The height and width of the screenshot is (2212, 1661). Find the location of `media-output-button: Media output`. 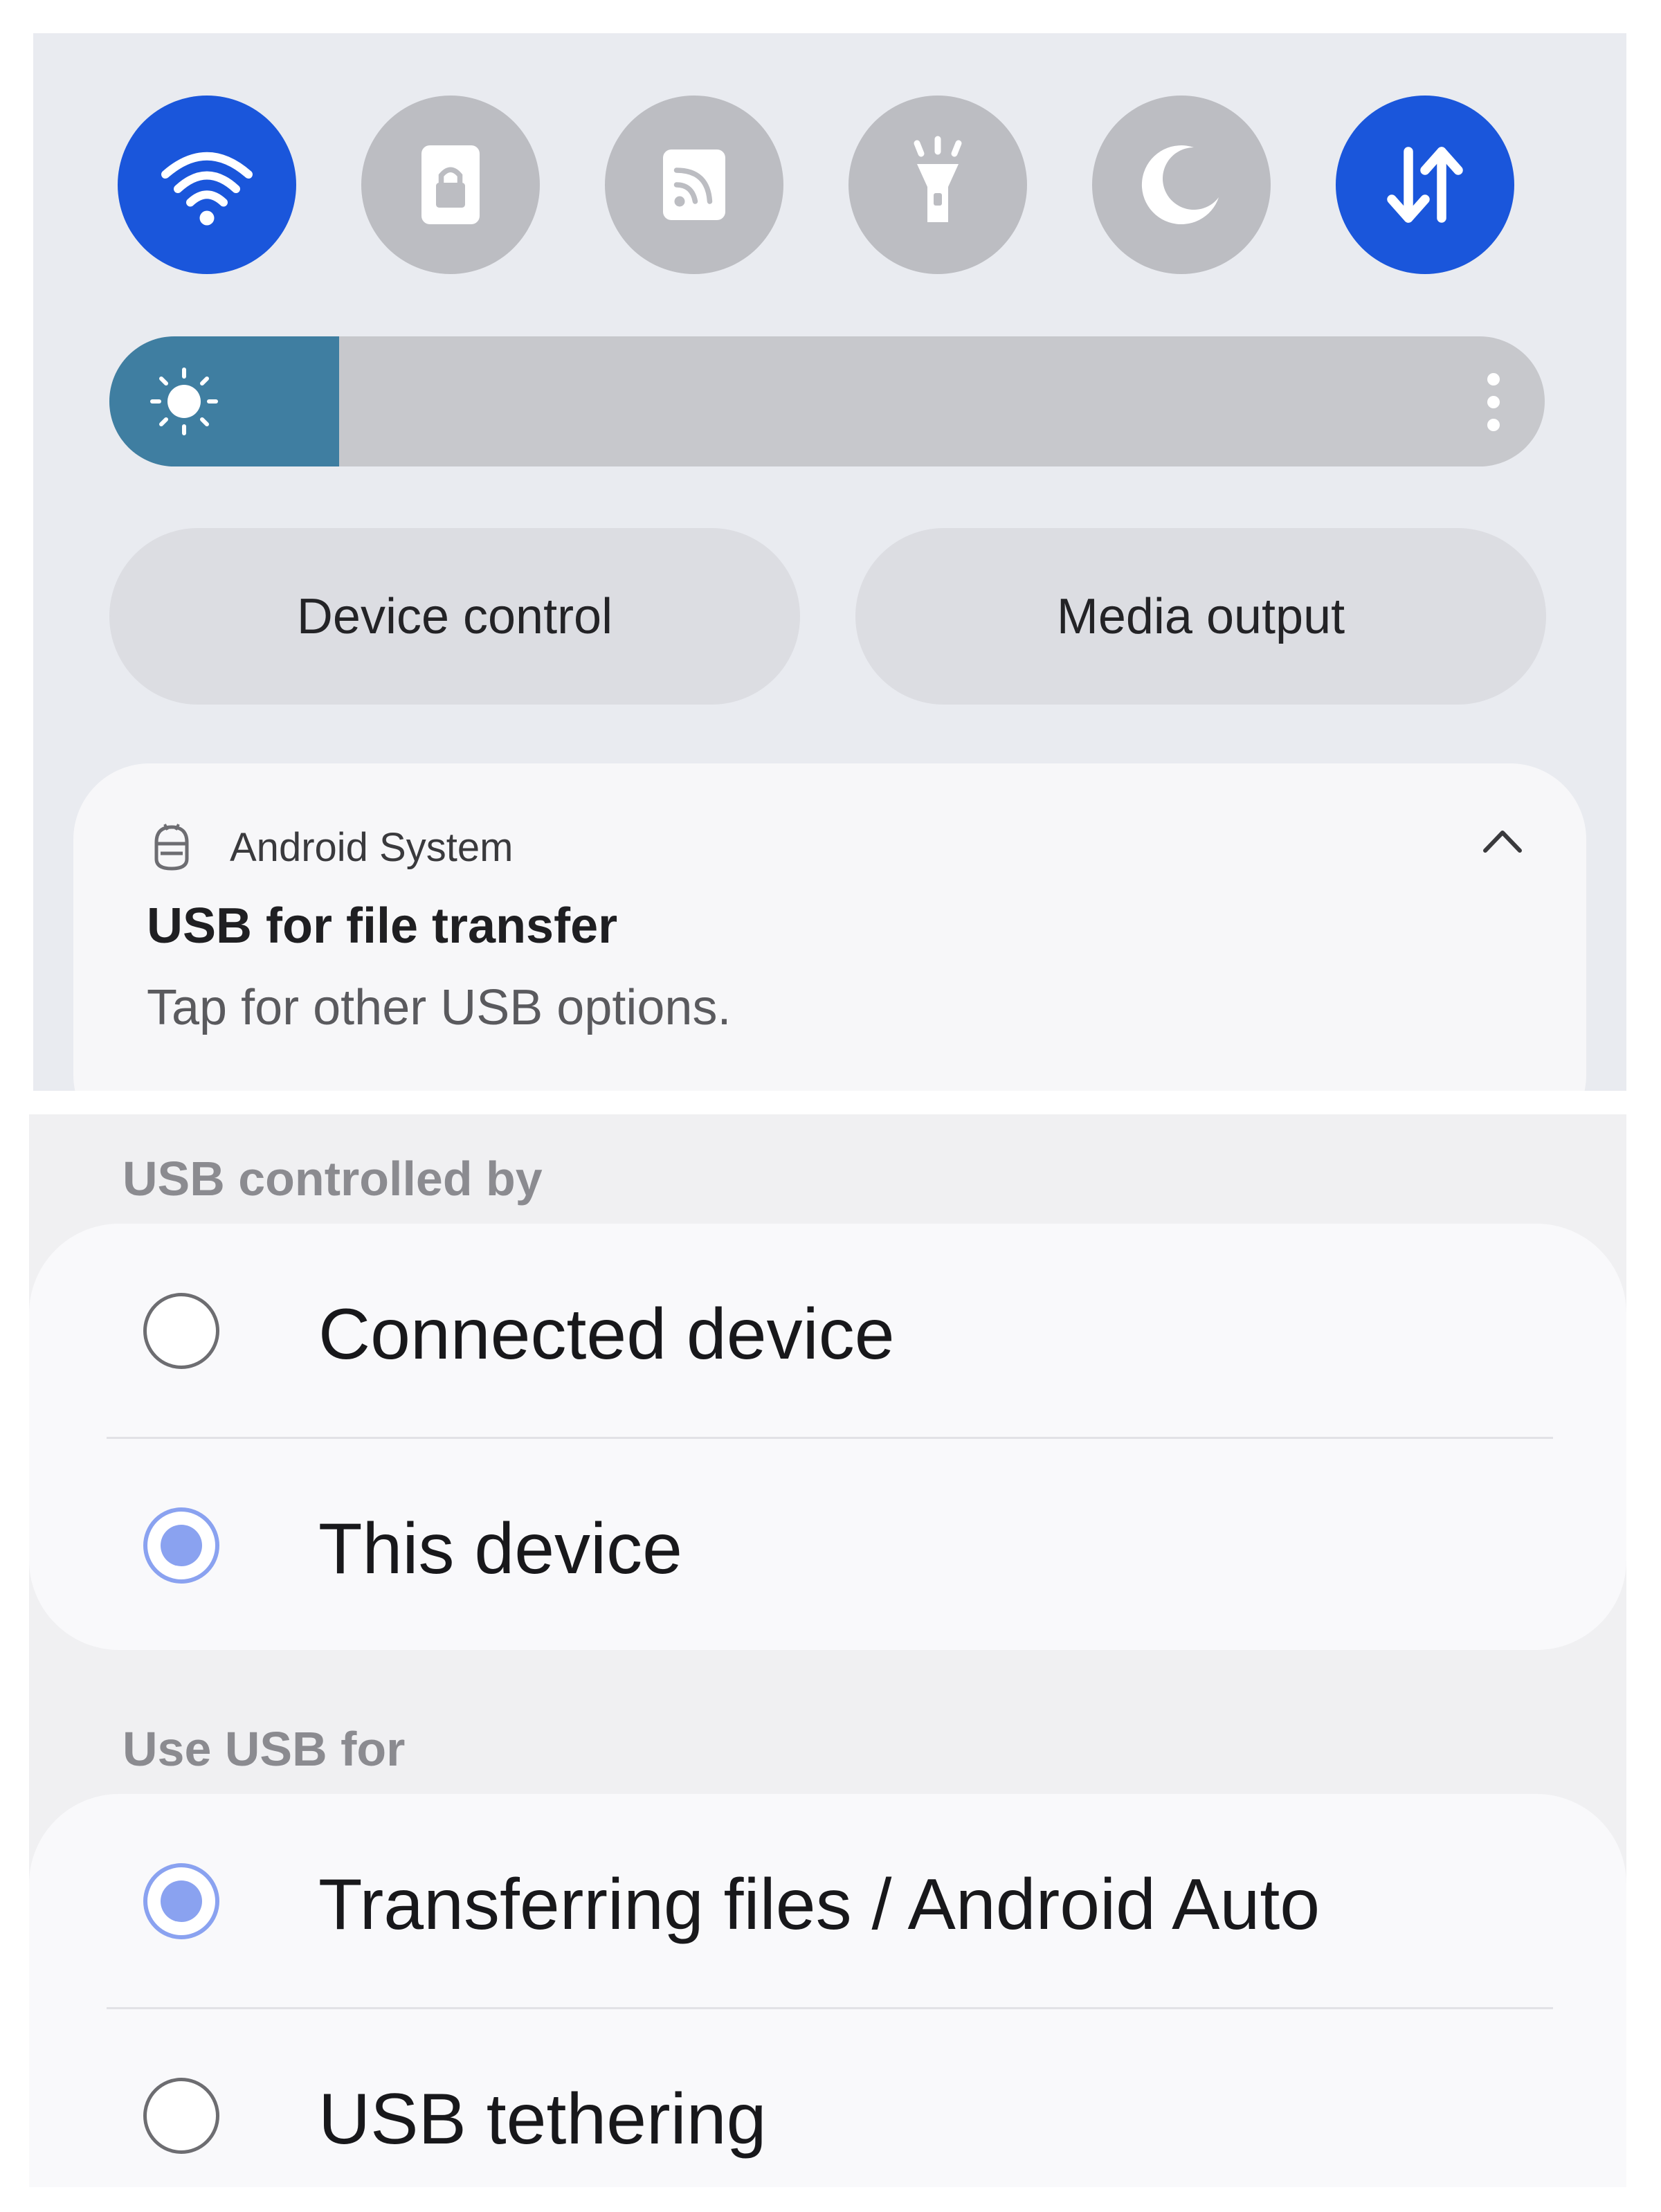

media-output-button: Media output is located at coordinates (1200, 616).